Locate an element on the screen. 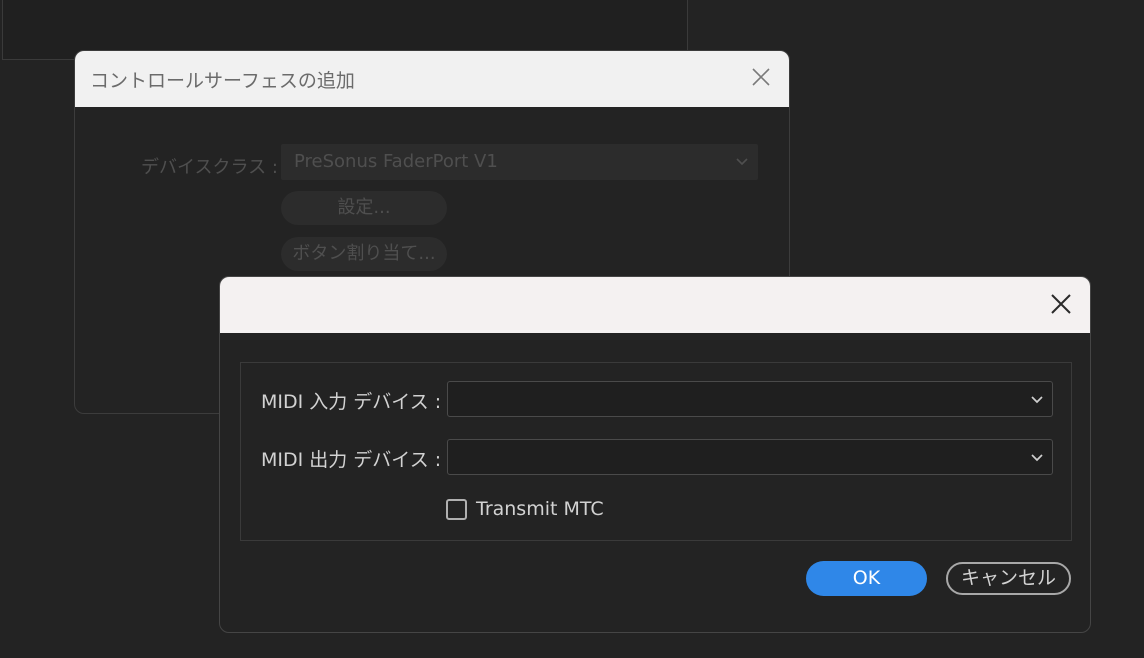 The image size is (1144, 658). front-dialog-titlebar is located at coordinates (655, 305).